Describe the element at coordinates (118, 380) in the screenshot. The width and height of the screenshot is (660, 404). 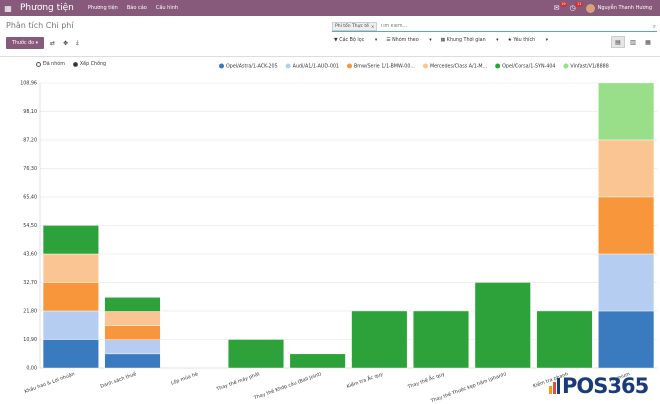
I see `x-tick-label: Danh sách thuế` at that location.